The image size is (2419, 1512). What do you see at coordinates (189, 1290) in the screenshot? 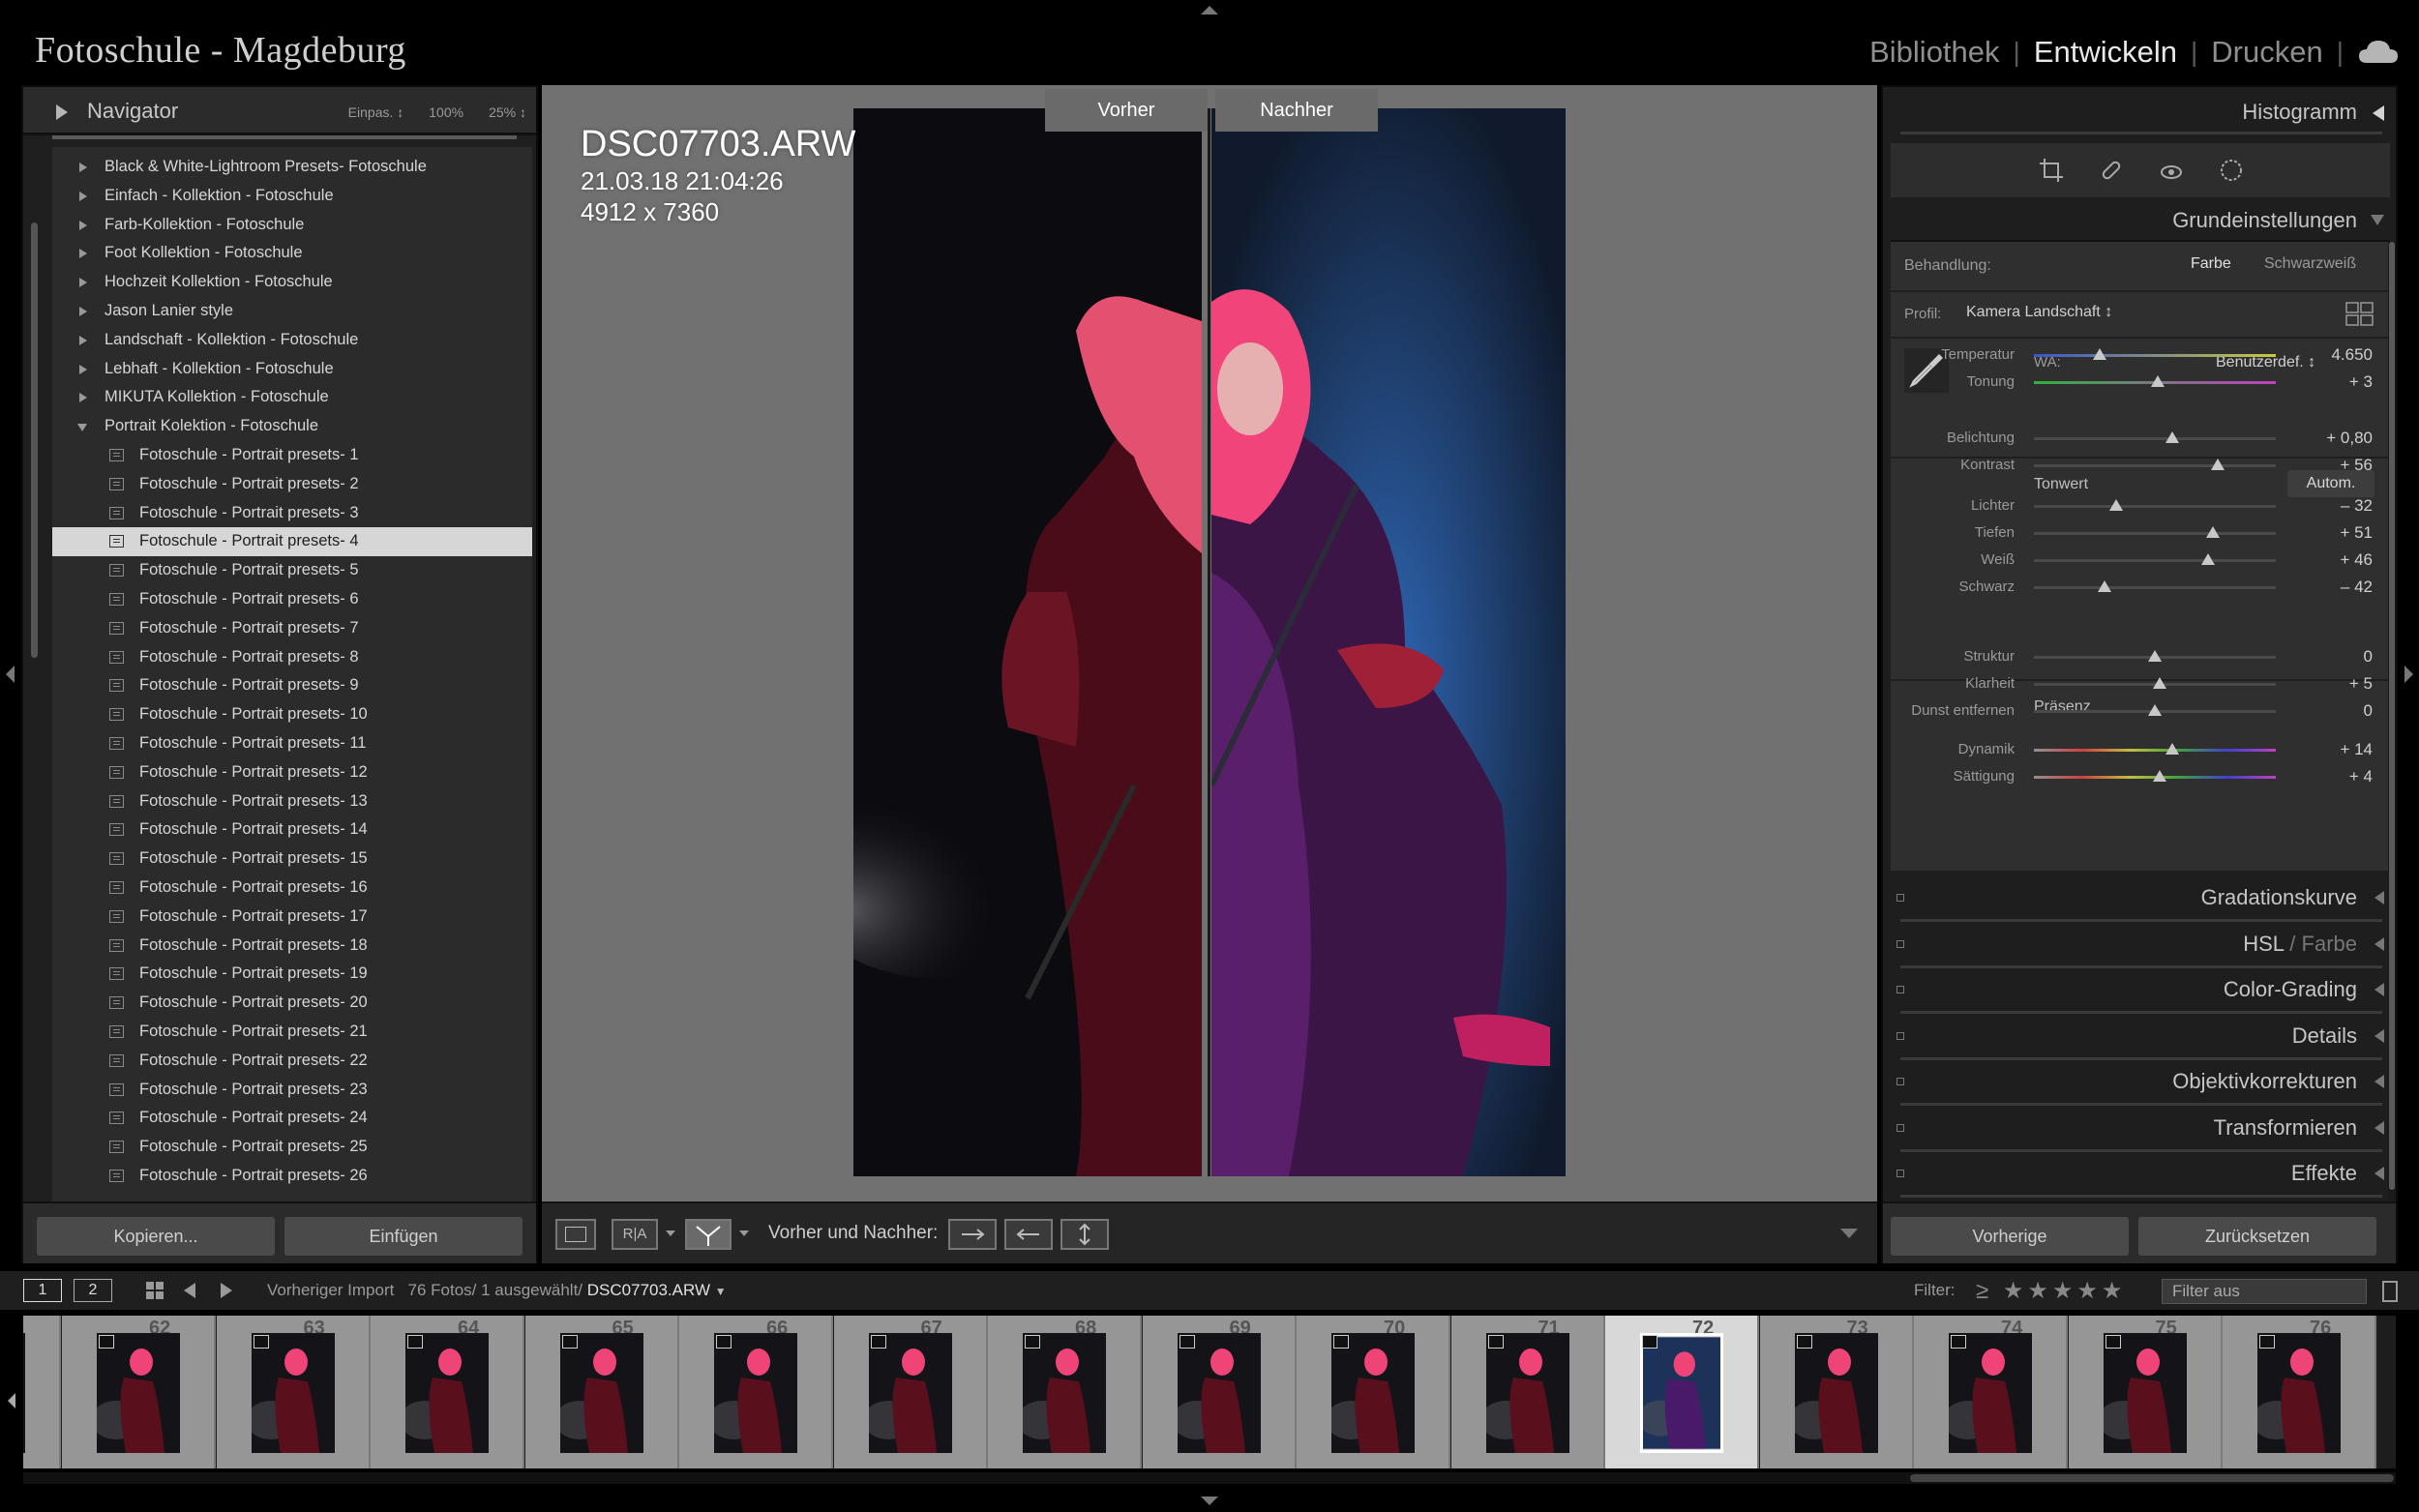
I see `previous-arrow-icon` at bounding box center [189, 1290].